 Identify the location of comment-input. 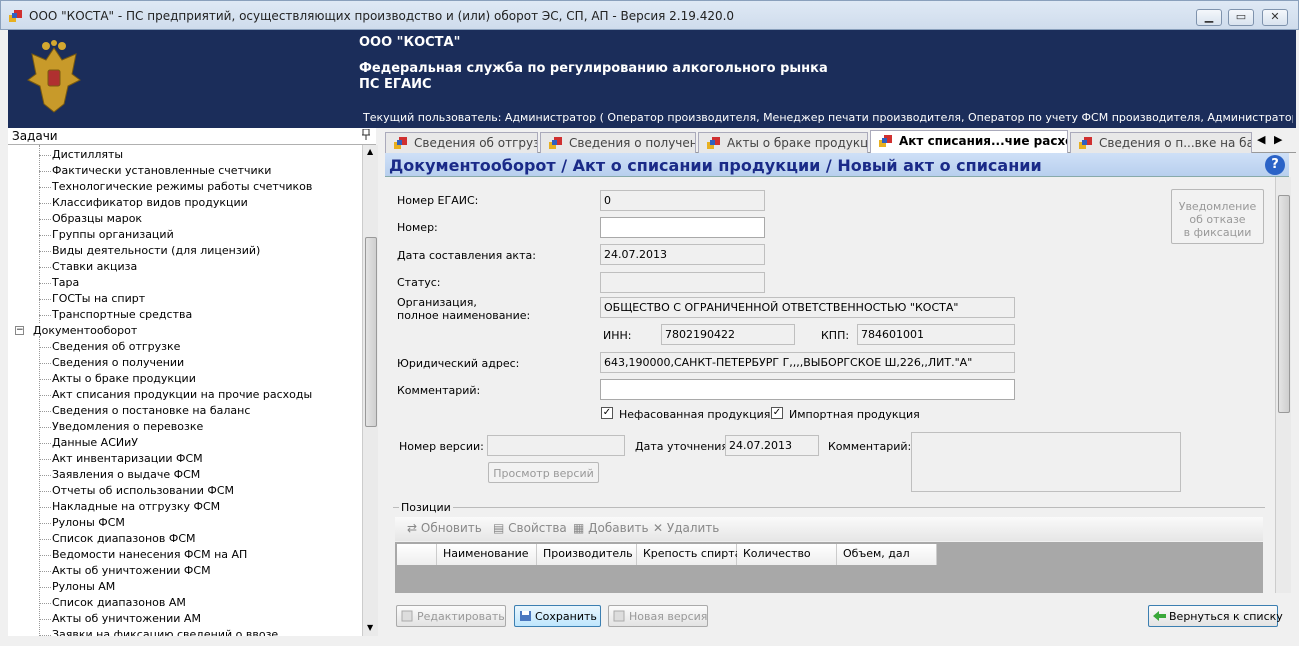
(807, 389).